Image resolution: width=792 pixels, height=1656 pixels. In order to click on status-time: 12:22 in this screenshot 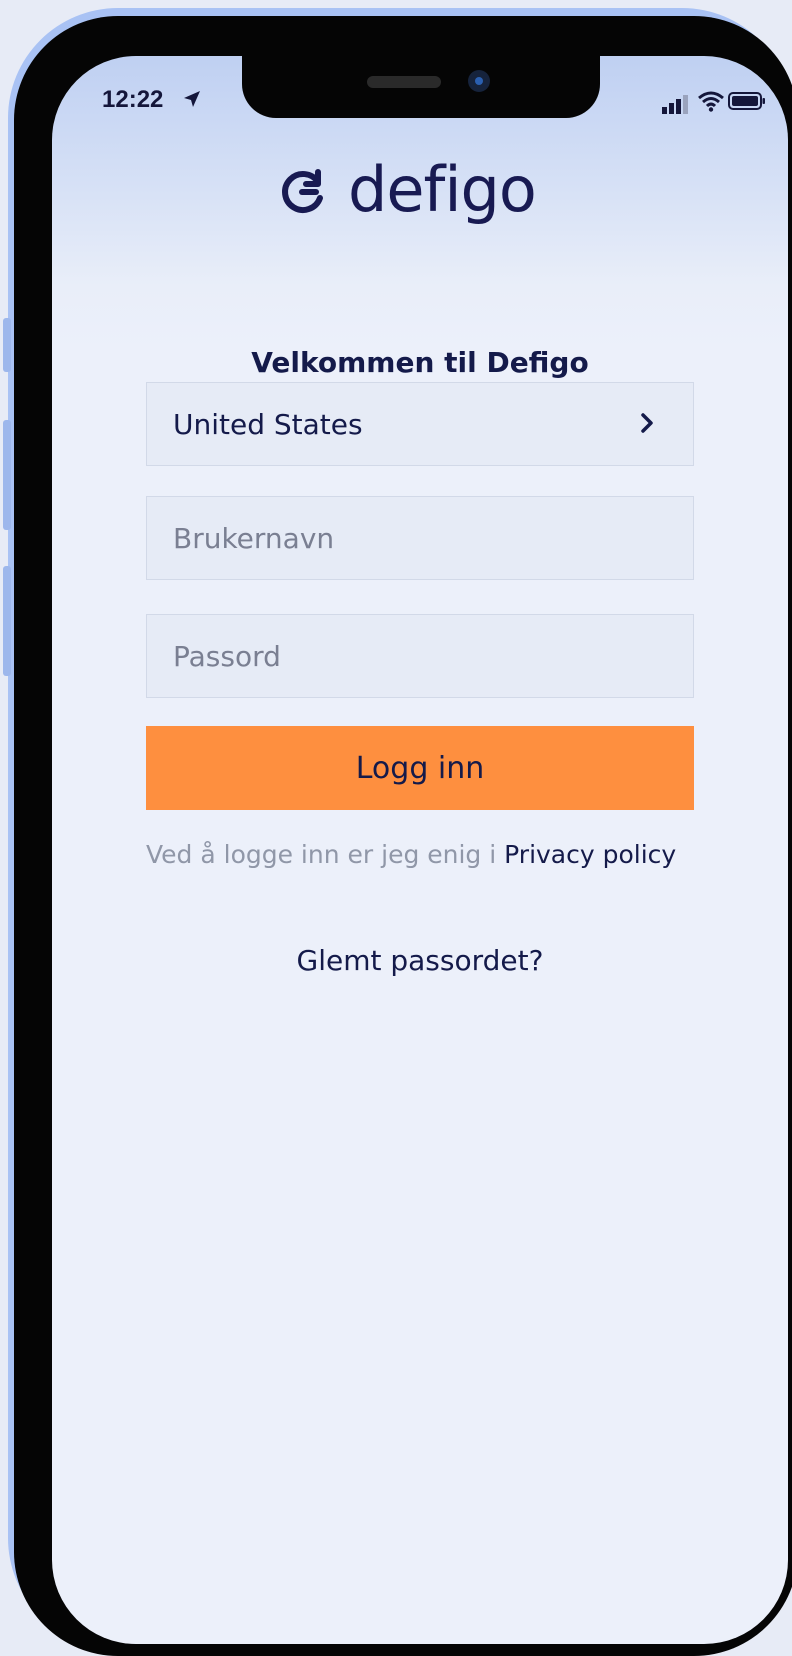, I will do `click(133, 99)`.